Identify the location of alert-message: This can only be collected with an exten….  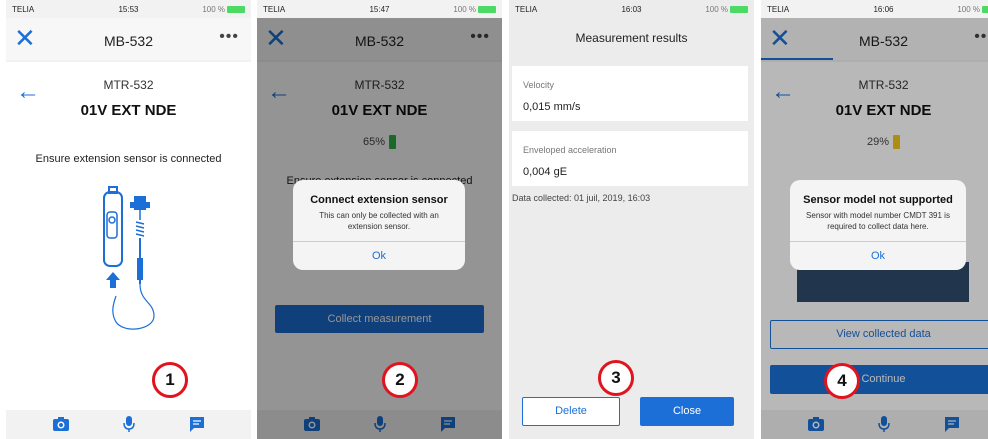
(379, 221).